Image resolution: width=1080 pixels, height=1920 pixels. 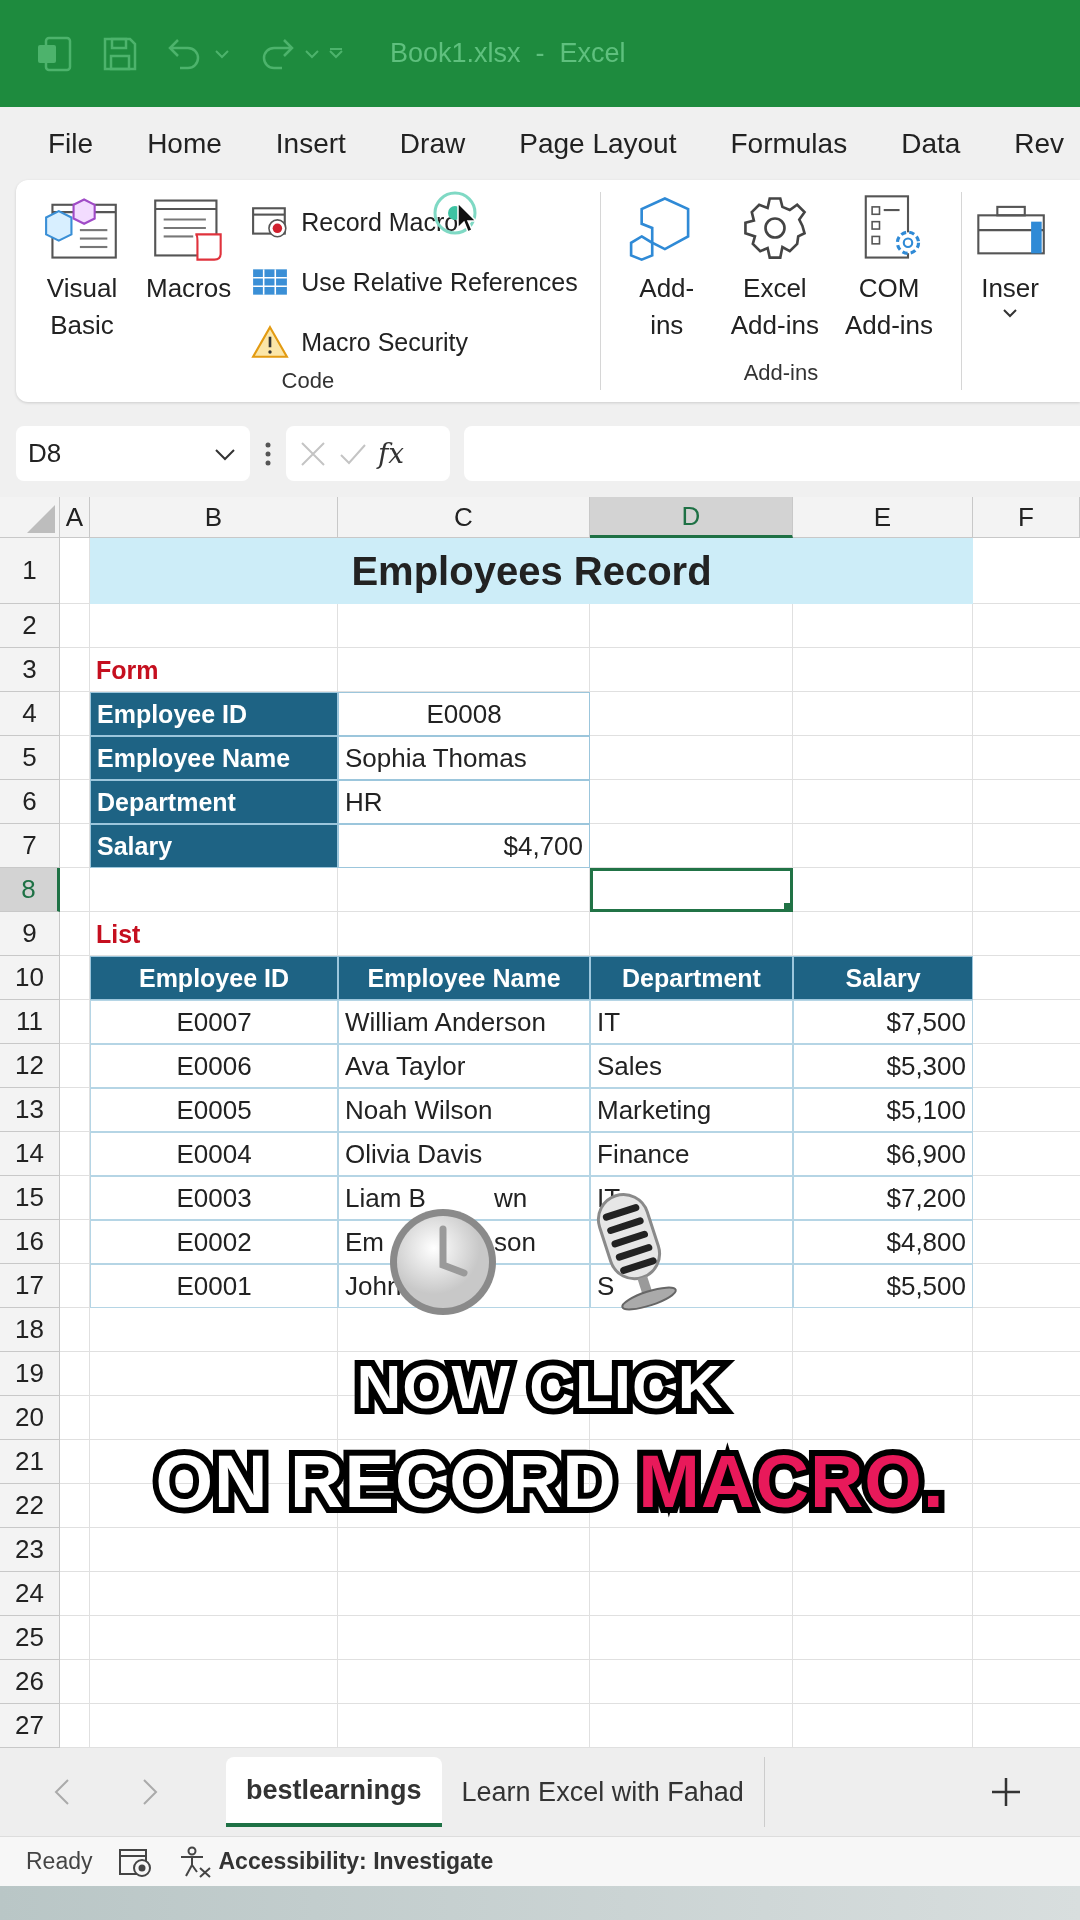 I want to click on row-header: 23, so click(x=30, y=1550).